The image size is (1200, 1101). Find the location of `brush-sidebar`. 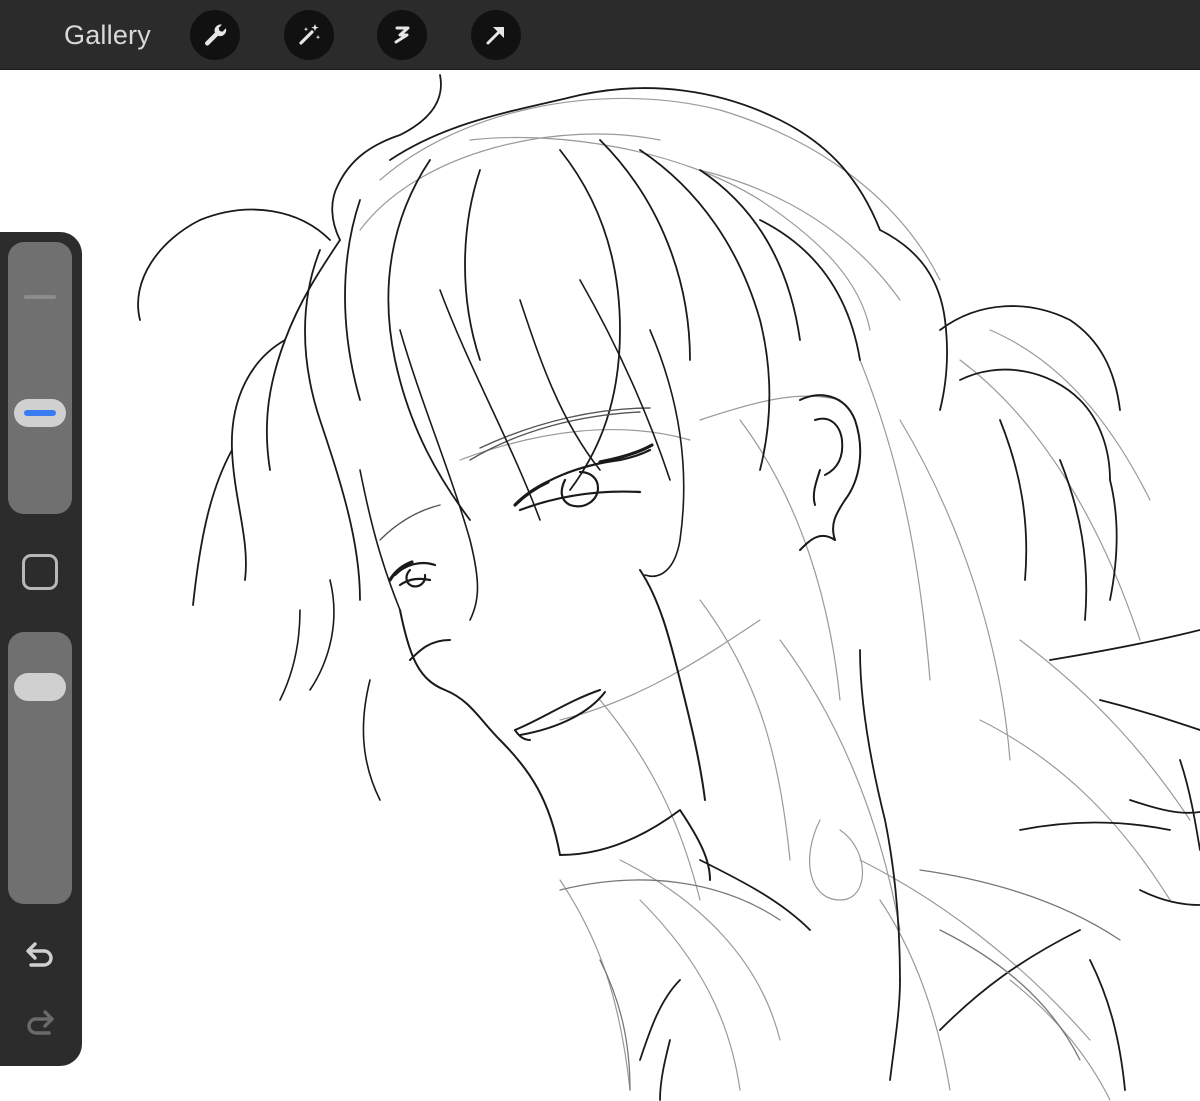

brush-sidebar is located at coordinates (41, 649).